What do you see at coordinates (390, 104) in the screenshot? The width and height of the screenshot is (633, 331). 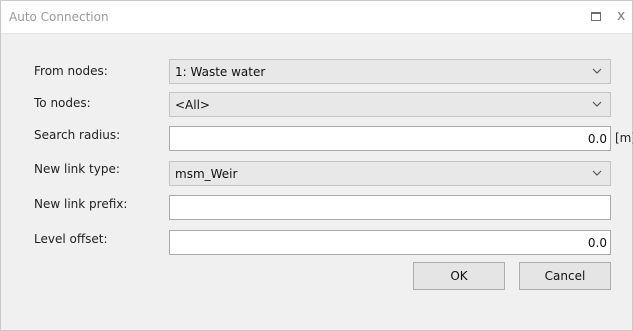 I see `to-nodes-dropdown: <All>` at bounding box center [390, 104].